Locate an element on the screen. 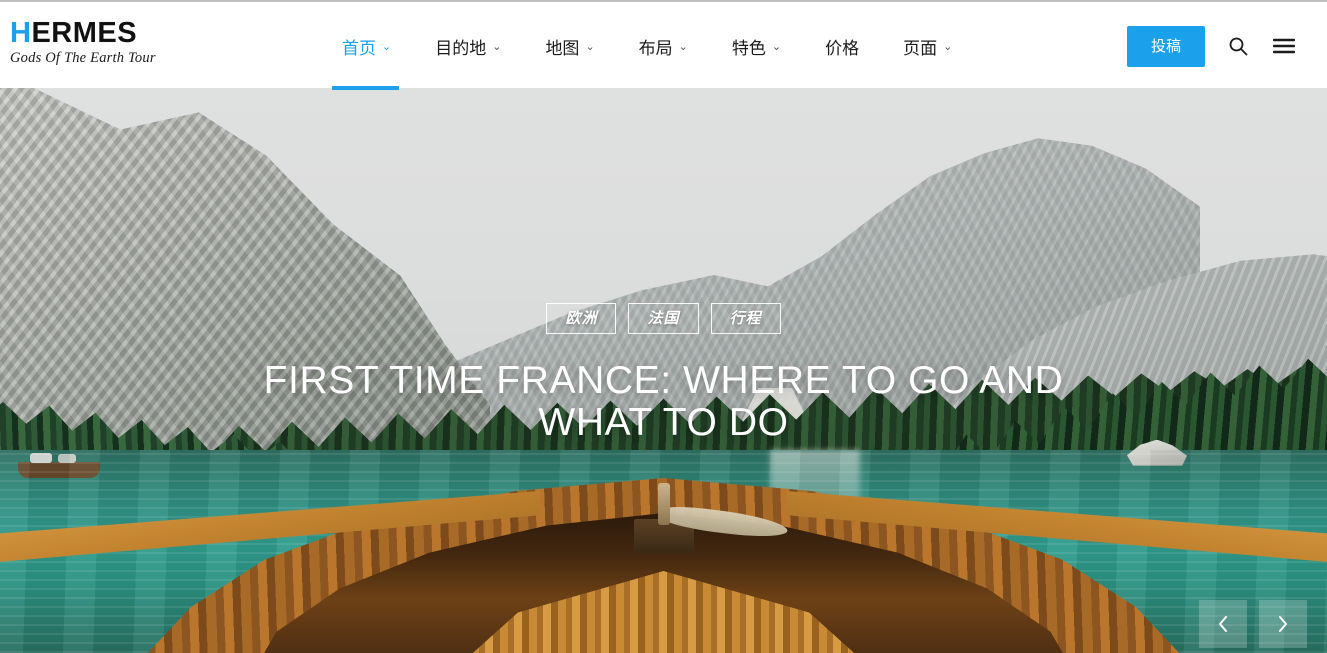  hero-tag-europe: 欧洲 is located at coordinates (581, 319).